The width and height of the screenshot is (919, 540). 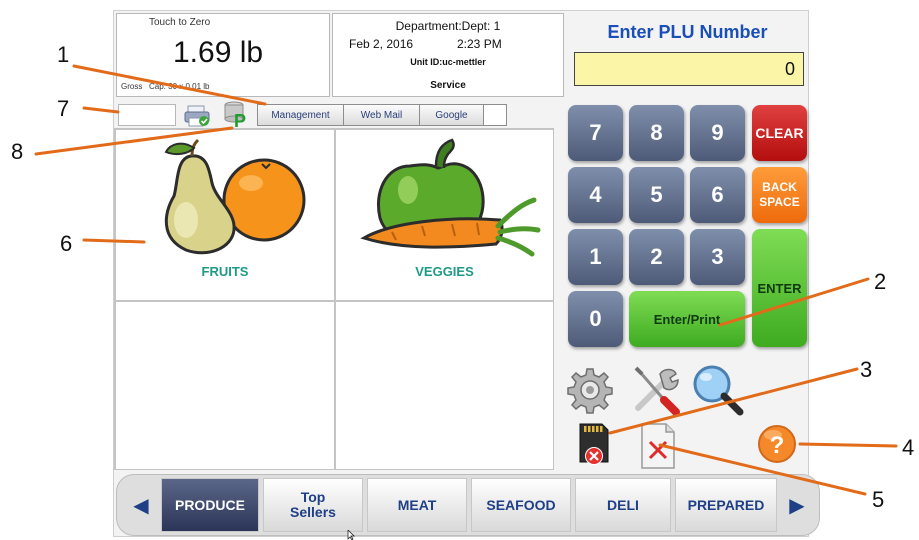 I want to click on mouse-cursor-icon, so click(x=351, y=535).